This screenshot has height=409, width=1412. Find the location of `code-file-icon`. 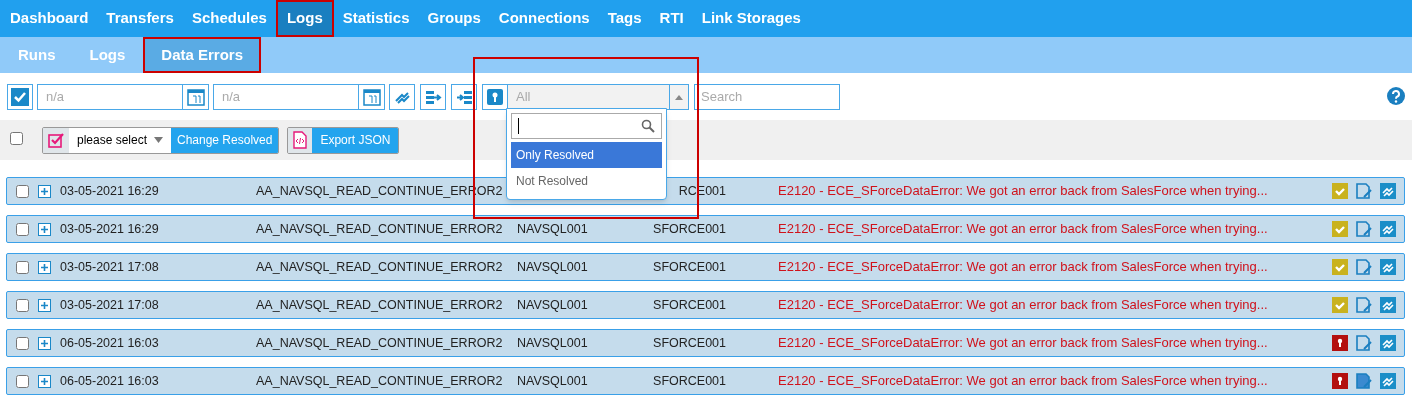

code-file-icon is located at coordinates (300, 140).